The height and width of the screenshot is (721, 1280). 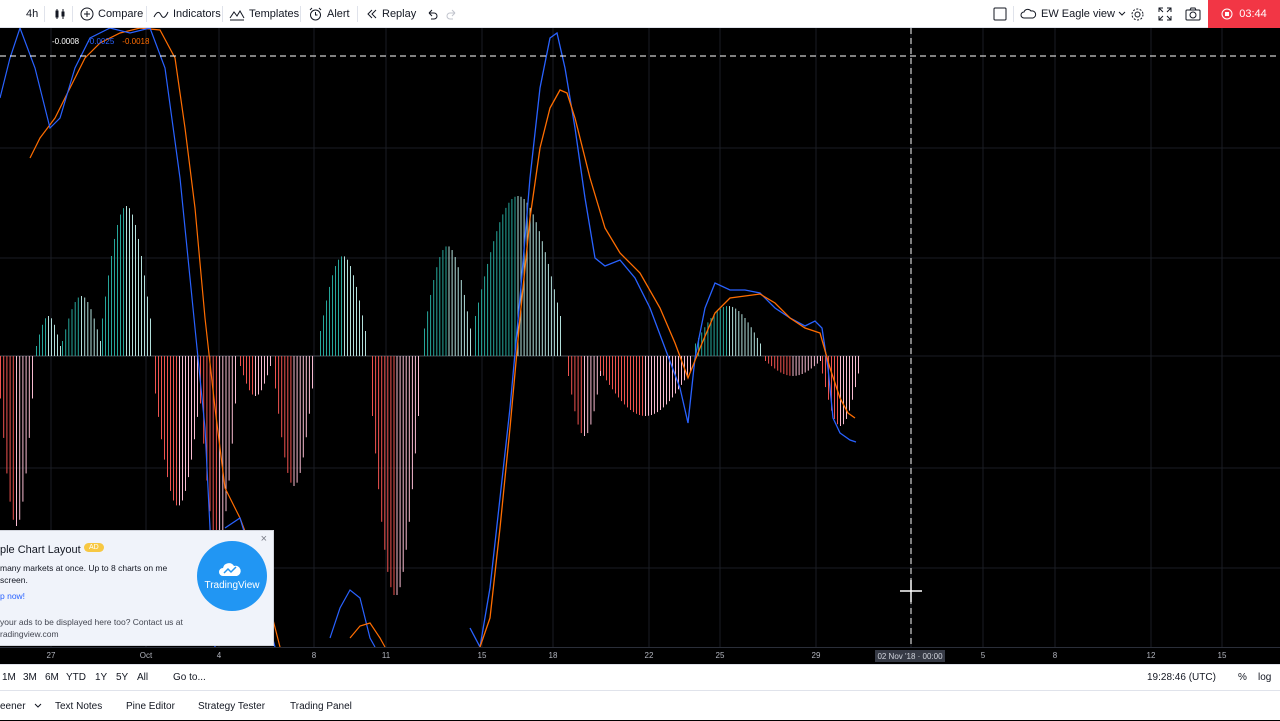 I want to click on range-button-ytd: YTD, so click(x=76, y=677).